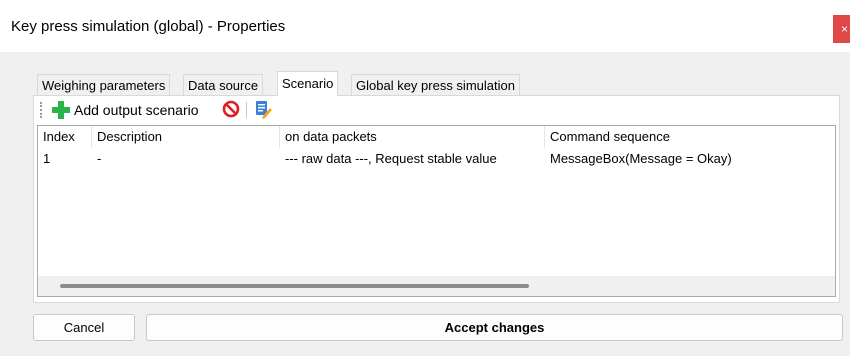  I want to click on cell-index: 1, so click(47, 158).